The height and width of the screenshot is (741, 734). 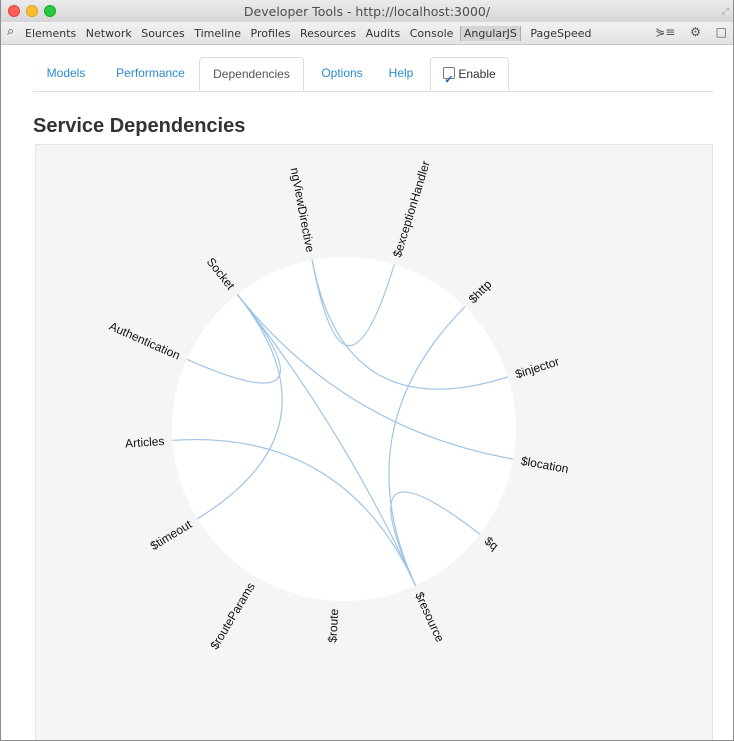 What do you see at coordinates (725, 11) in the screenshot?
I see `resize-icon: ⤢` at bounding box center [725, 11].